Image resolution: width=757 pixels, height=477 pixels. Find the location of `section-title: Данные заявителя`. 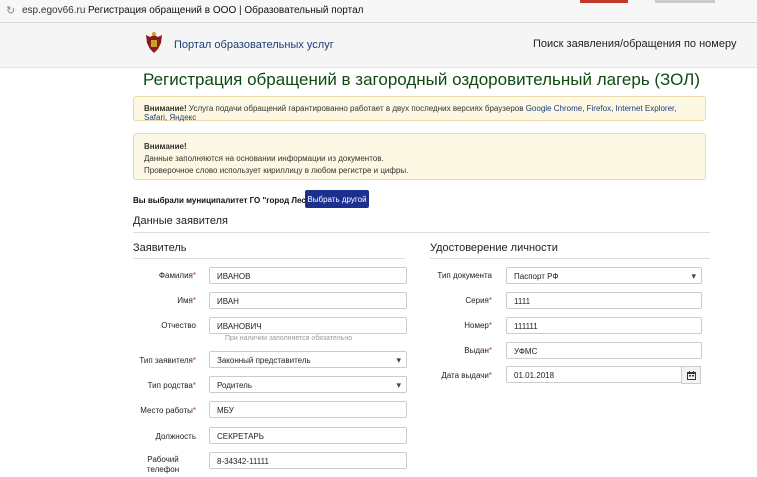

section-title: Данные заявителя is located at coordinates (180, 221).